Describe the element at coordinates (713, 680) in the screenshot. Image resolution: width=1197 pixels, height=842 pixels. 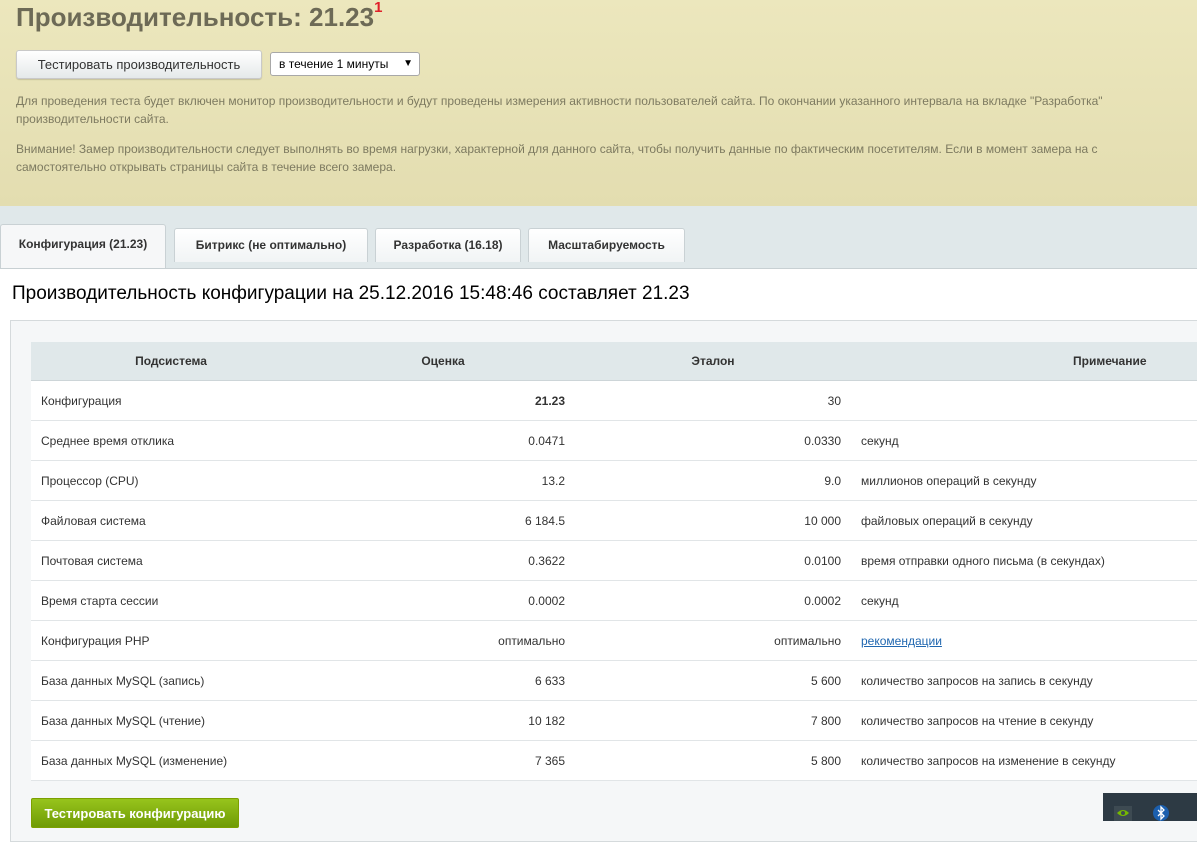
I see `cell-reference: 5 600` at that location.